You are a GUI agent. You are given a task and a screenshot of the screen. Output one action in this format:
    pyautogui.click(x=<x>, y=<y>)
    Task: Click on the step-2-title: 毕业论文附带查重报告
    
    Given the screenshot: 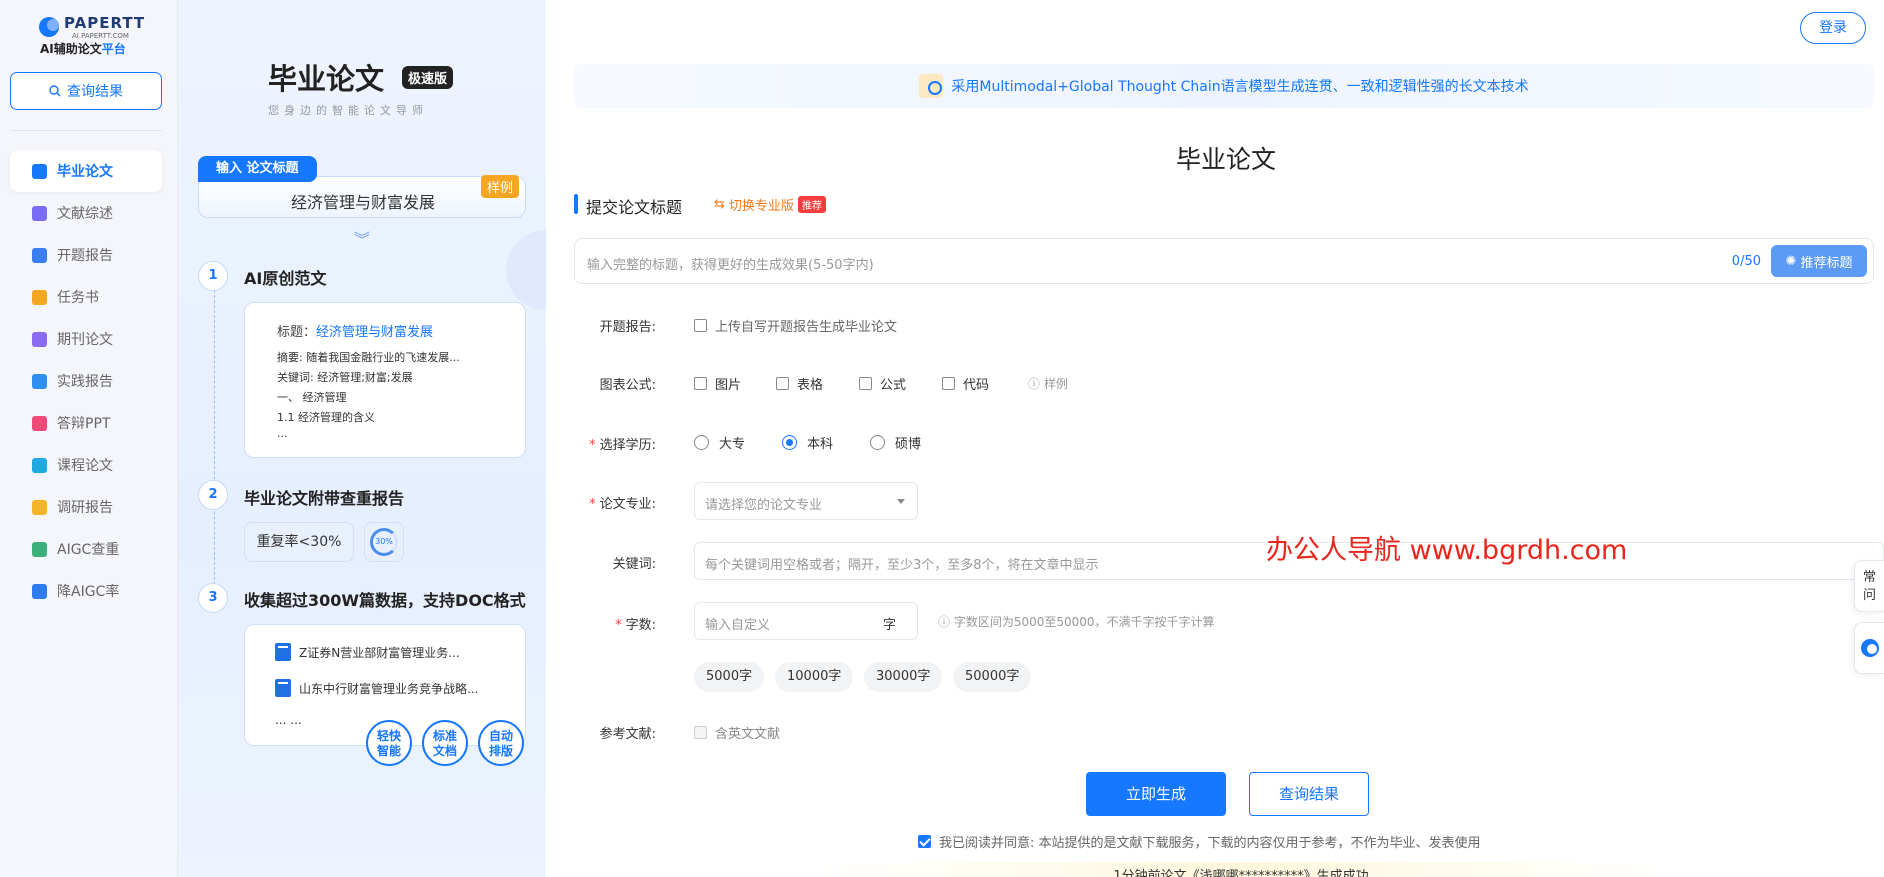 What is the action you would take?
    pyautogui.click(x=324, y=498)
    